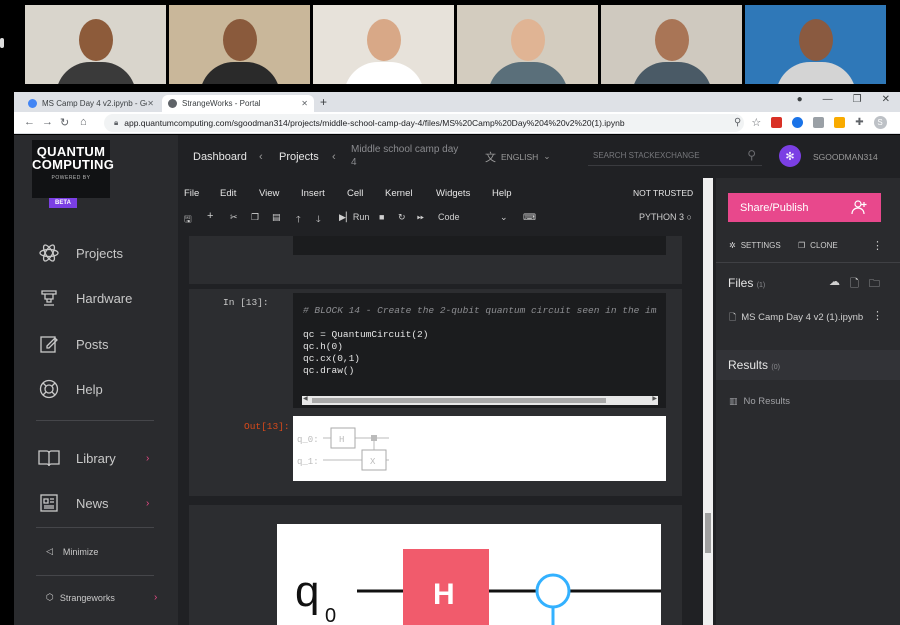 This screenshot has height=625, width=900. What do you see at coordinates (92, 344) in the screenshot?
I see `sidebar-item-label: Posts` at bounding box center [92, 344].